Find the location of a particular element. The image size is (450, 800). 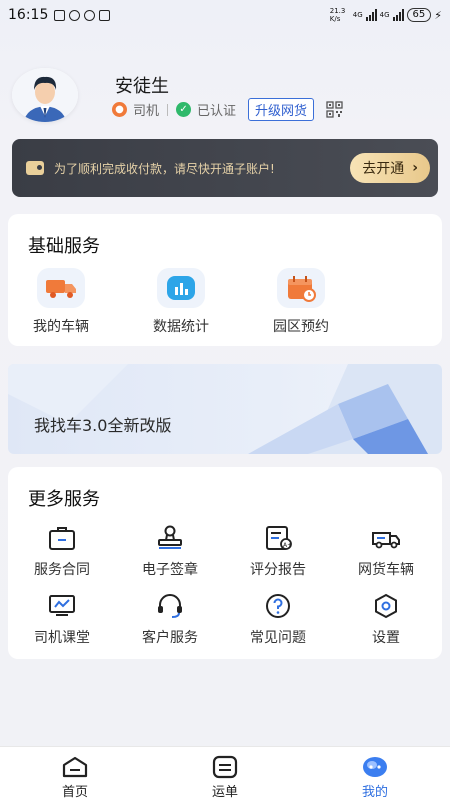

bottom-tab-bar: 首页 运单 我的 is located at coordinates (225, 773).